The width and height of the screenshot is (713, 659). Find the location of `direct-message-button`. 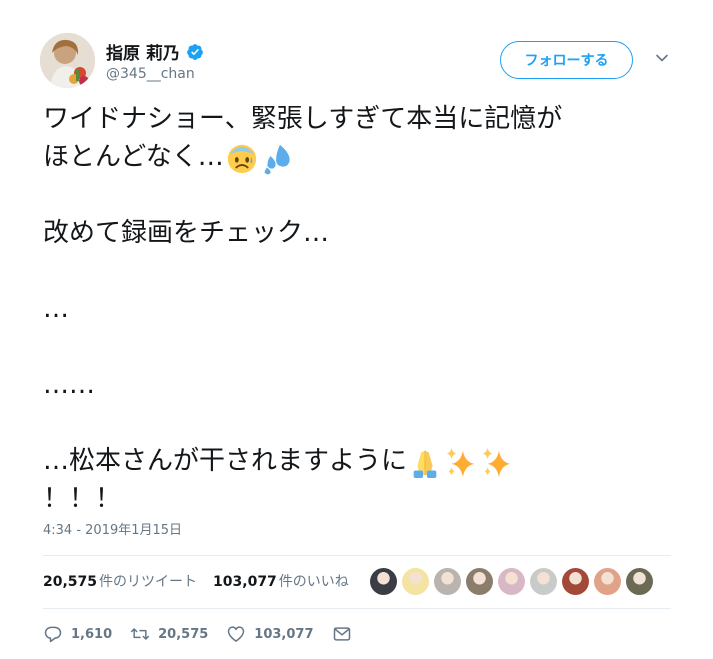

direct-message-button is located at coordinates (346, 634).